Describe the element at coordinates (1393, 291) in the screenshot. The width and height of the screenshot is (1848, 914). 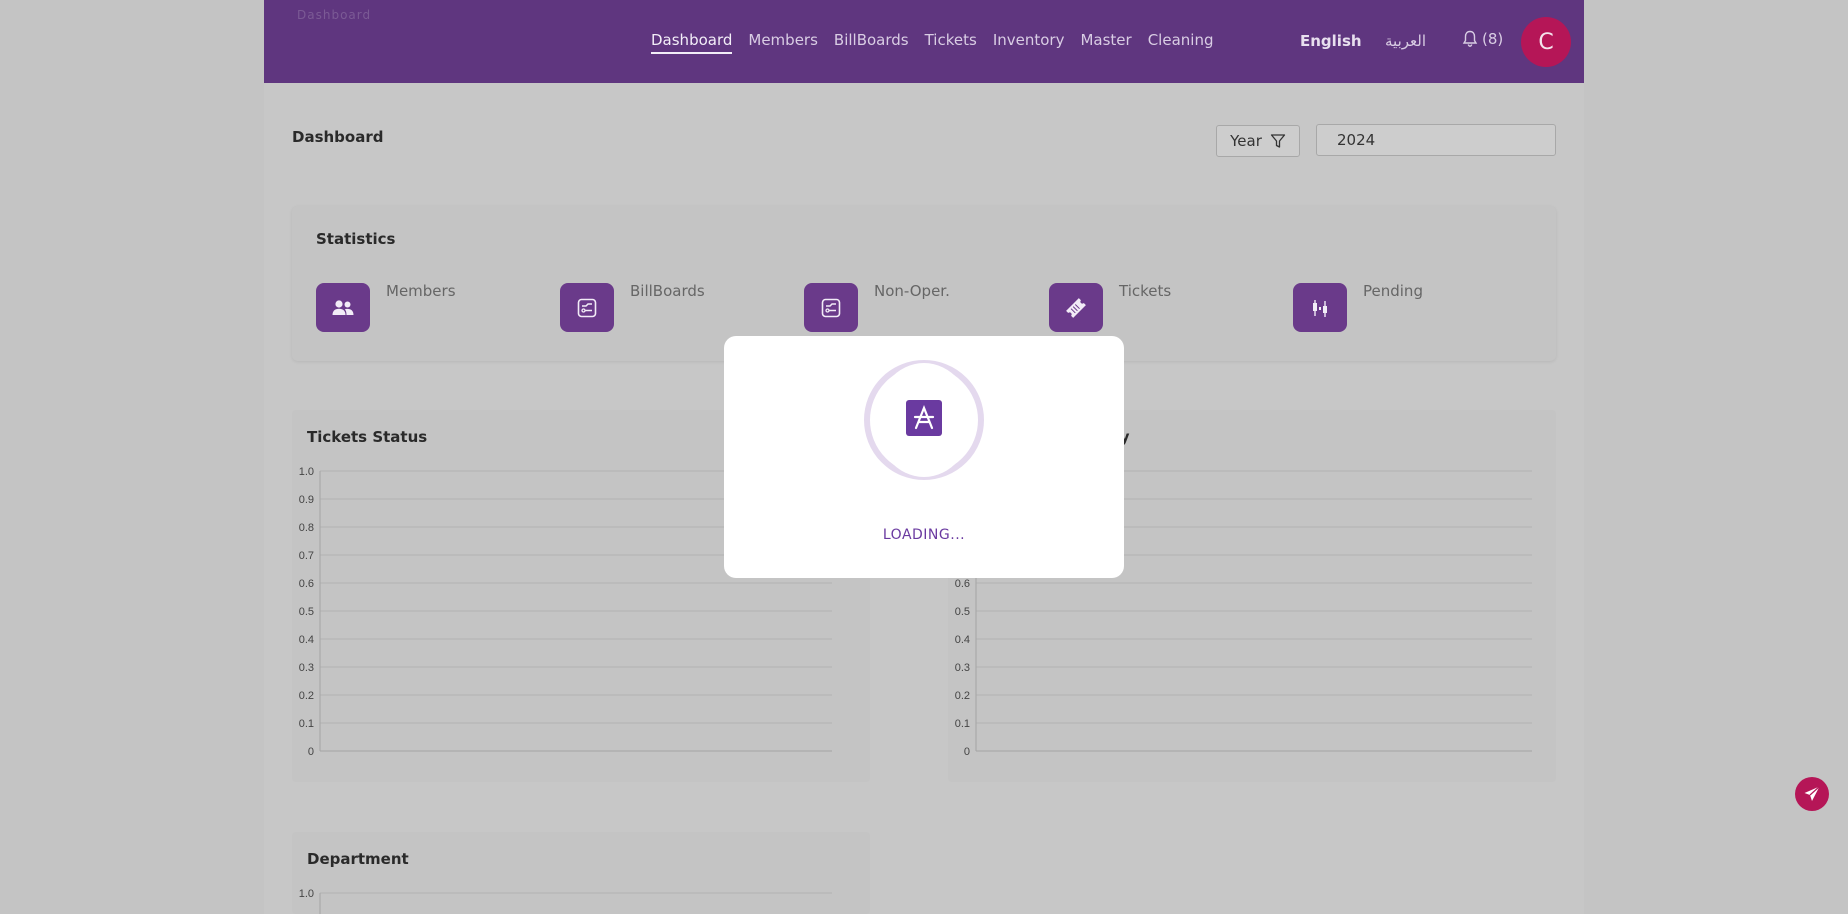
I see `stat-label-pending: Pending` at that location.